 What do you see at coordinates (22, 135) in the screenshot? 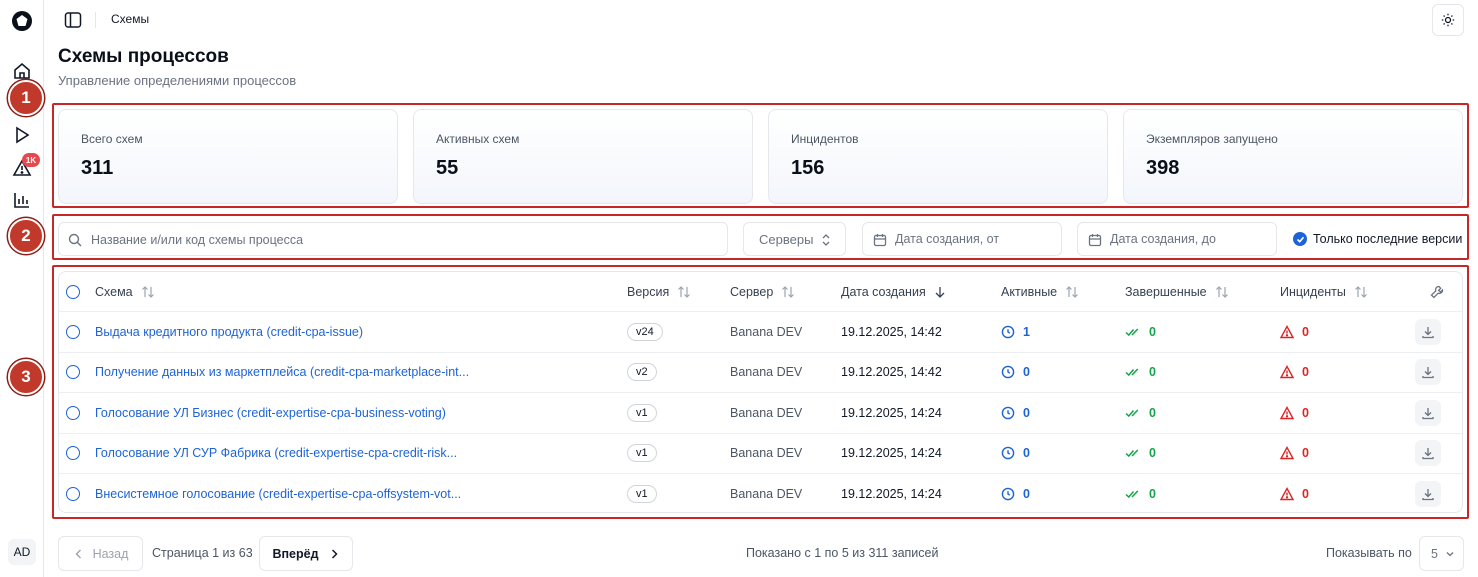
I see `play-icon` at bounding box center [22, 135].